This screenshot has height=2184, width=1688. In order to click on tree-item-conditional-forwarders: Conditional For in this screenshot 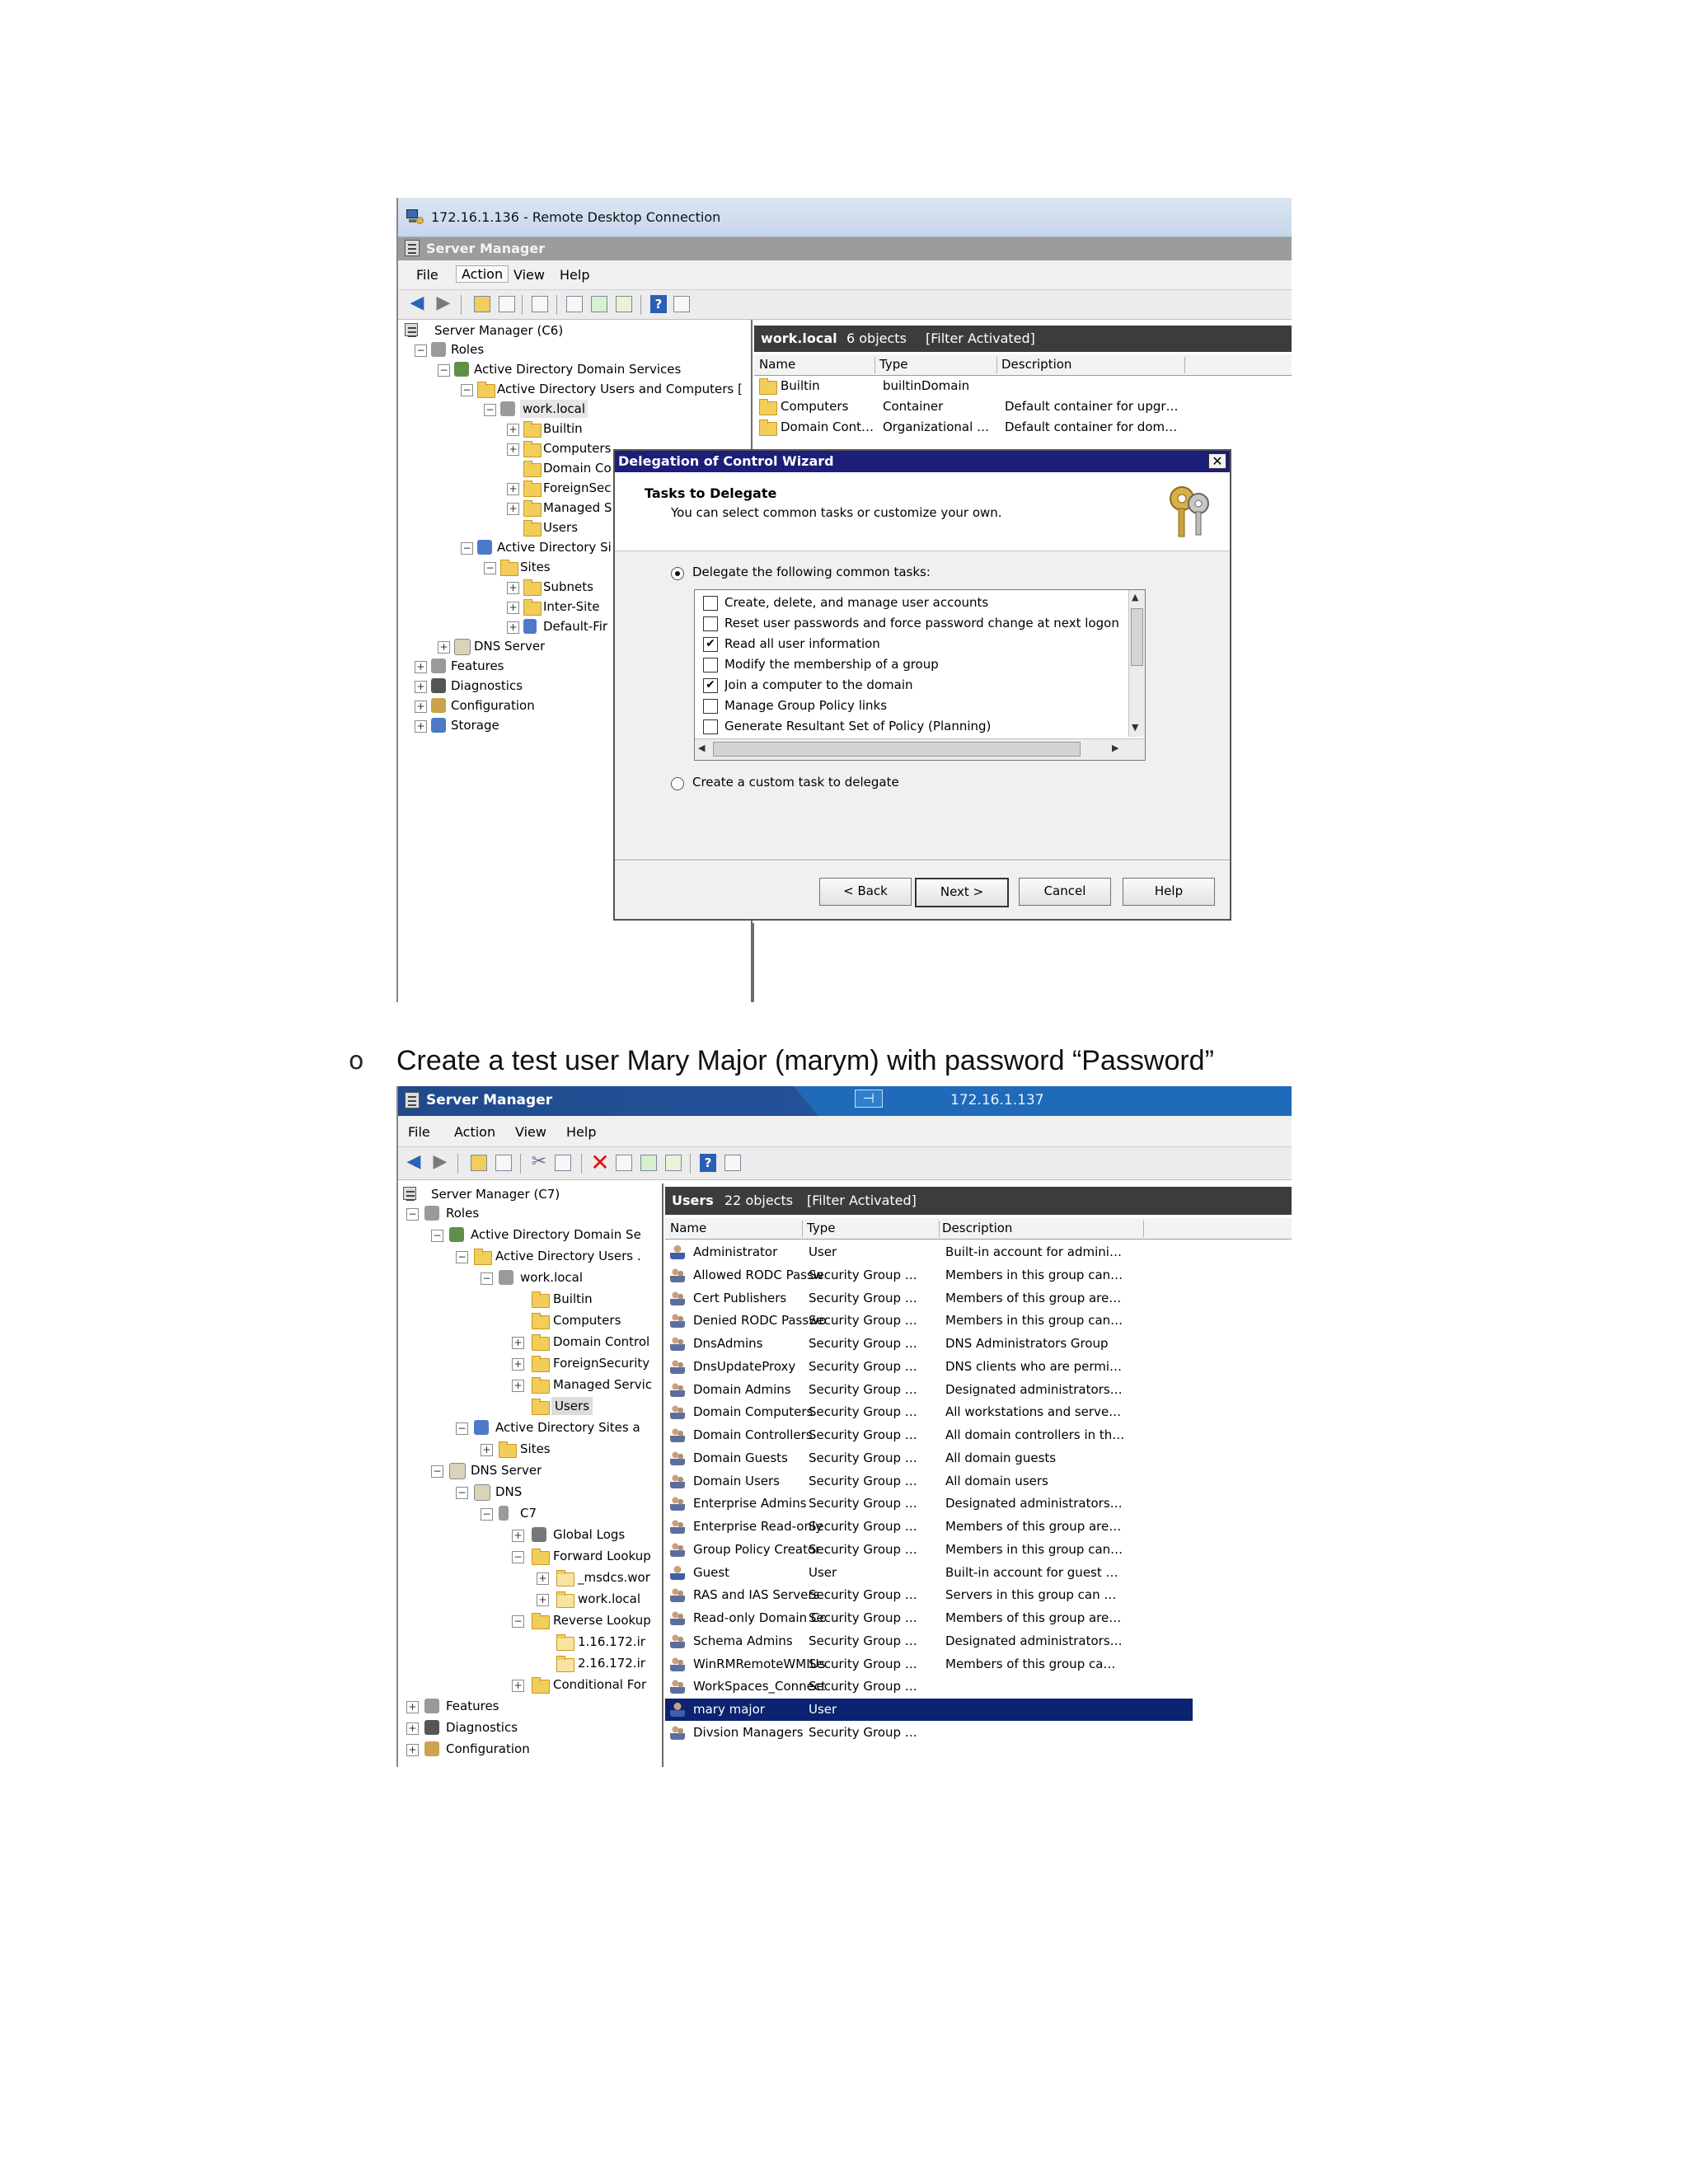, I will do `click(608, 1684)`.